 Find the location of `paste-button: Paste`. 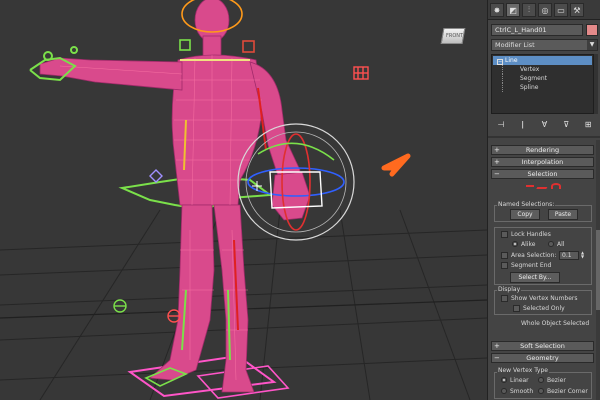

paste-button: Paste is located at coordinates (563, 214).